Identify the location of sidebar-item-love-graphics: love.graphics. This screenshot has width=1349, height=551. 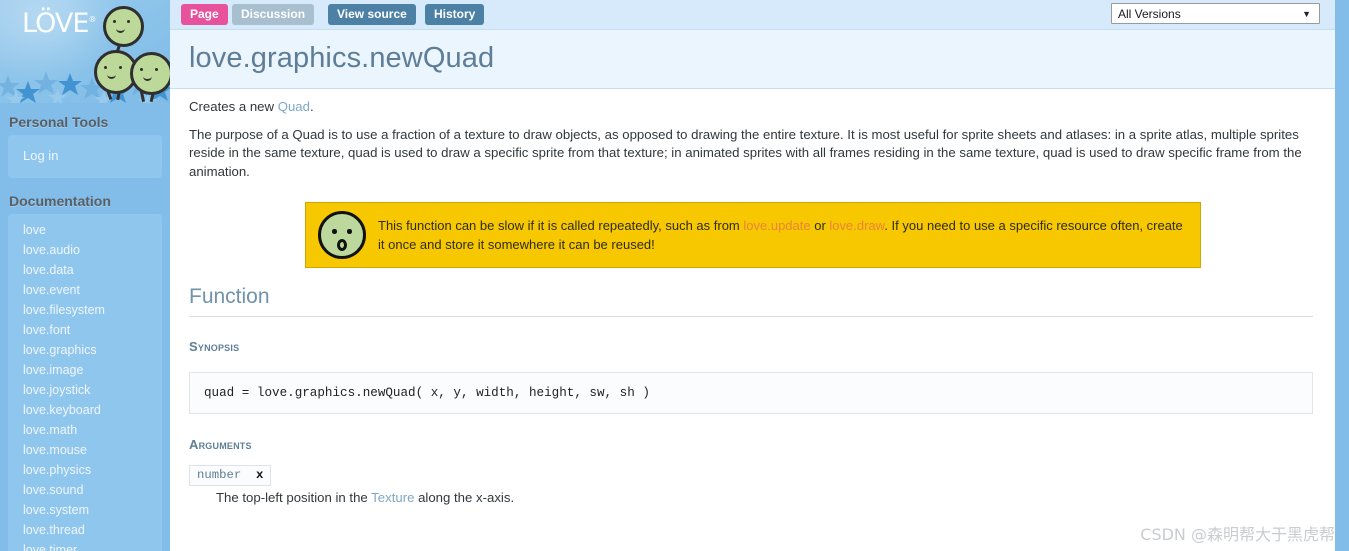
(85, 350).